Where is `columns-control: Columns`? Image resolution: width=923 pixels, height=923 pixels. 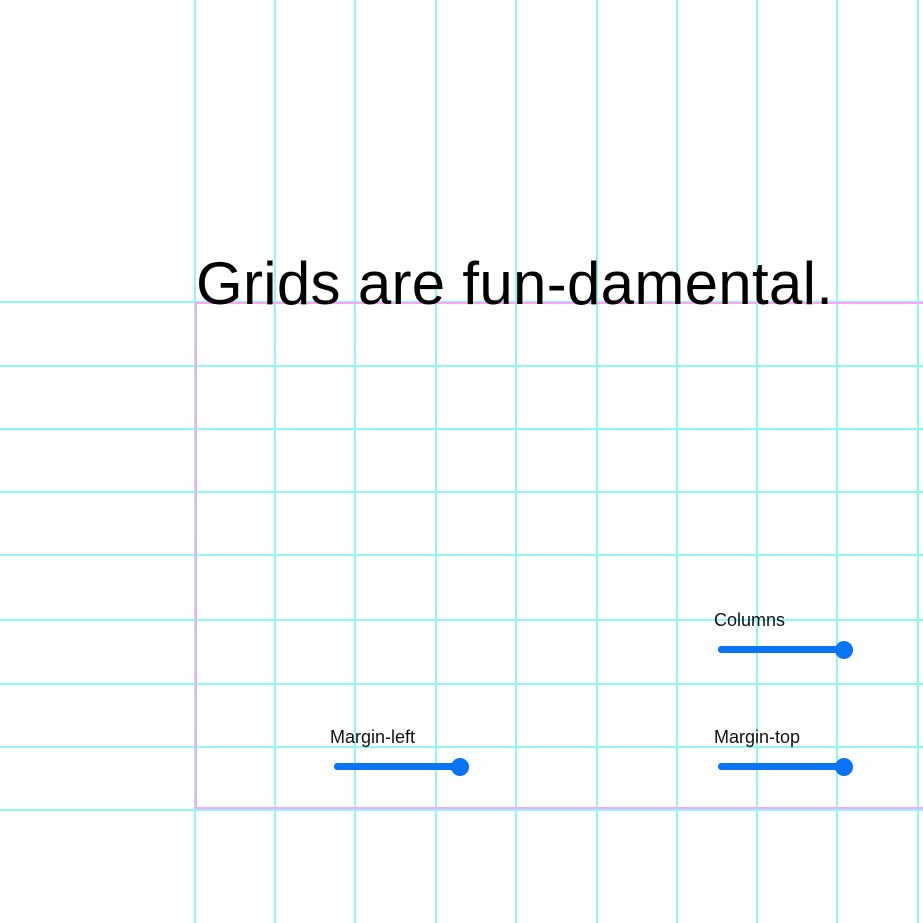 columns-control: Columns is located at coordinates (789, 634).